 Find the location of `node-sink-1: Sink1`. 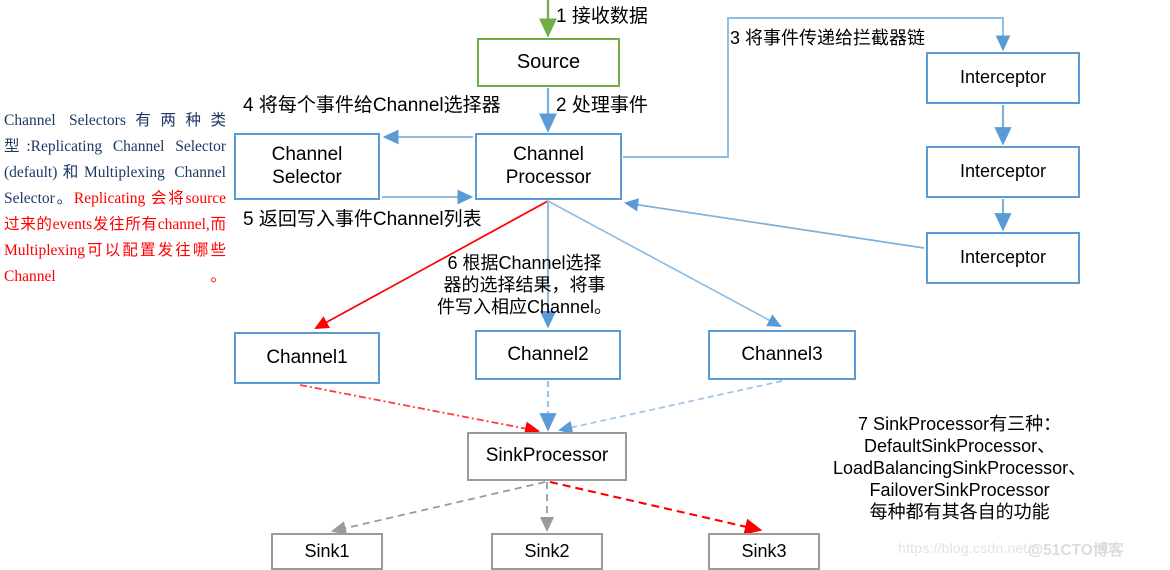

node-sink-1: Sink1 is located at coordinates (327, 551).